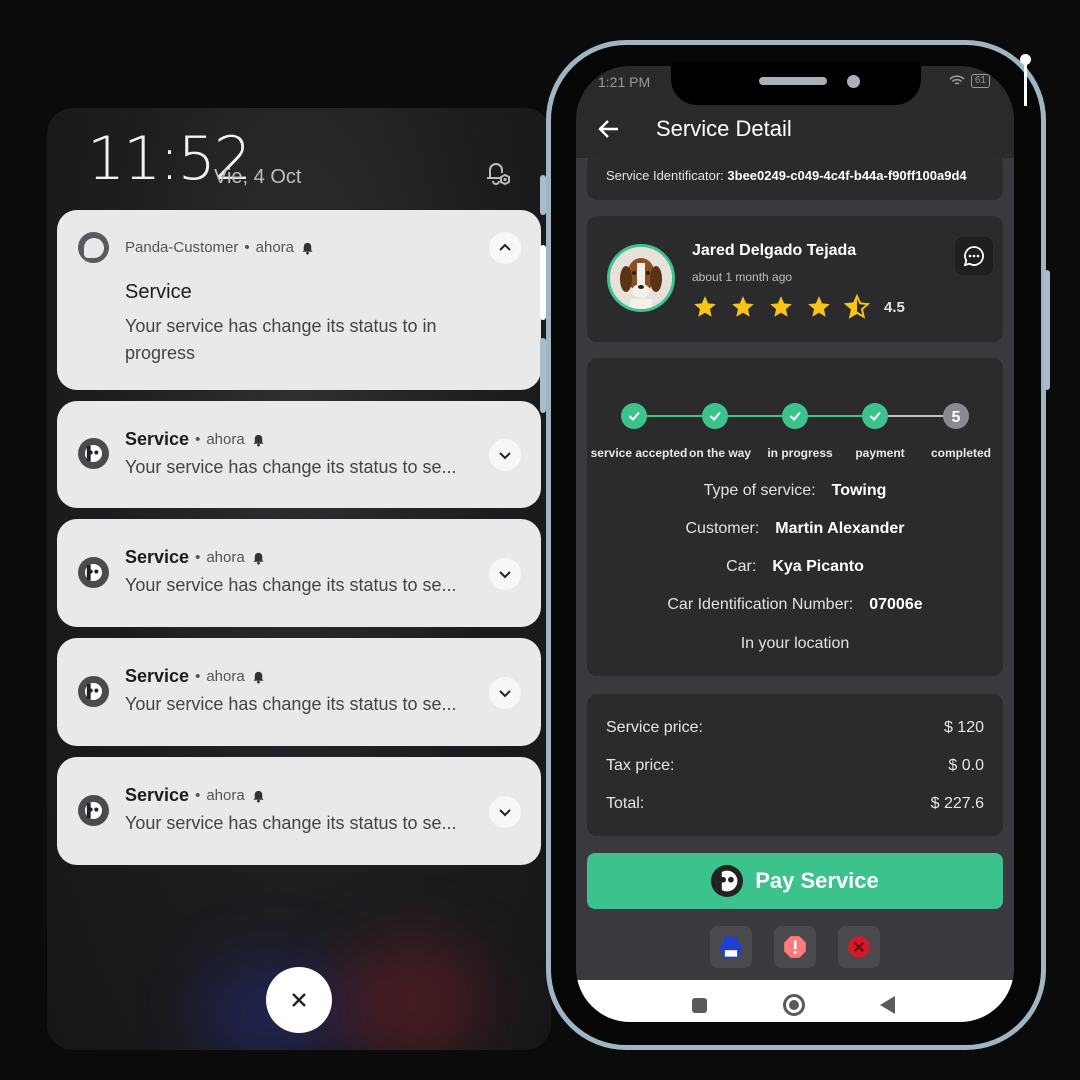  Describe the element at coordinates (665, 175) in the screenshot. I see `service-id-label: Service Identificator:` at that location.